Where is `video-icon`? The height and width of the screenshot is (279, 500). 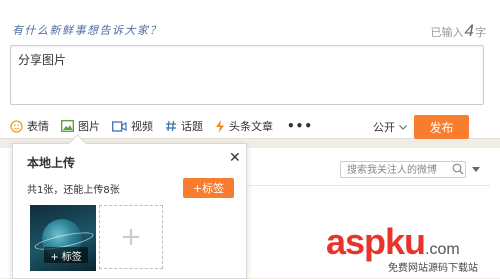 video-icon is located at coordinates (119, 126).